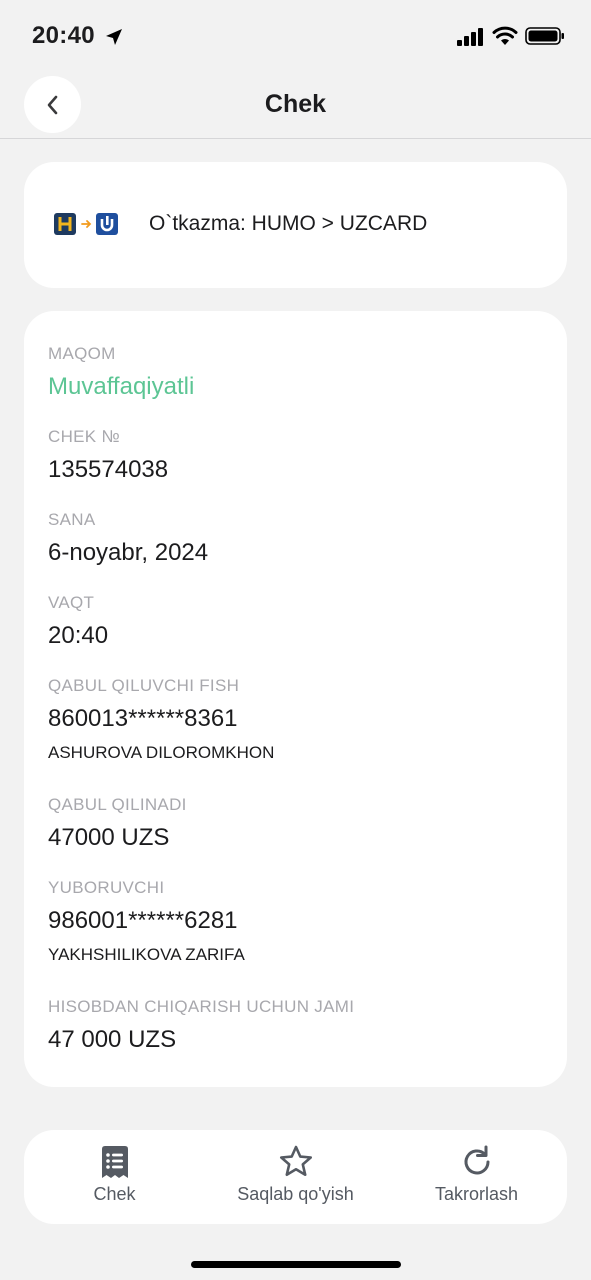 The height and width of the screenshot is (1280, 591). Describe the element at coordinates (78, 635) in the screenshot. I see `time-value: 20:40` at that location.